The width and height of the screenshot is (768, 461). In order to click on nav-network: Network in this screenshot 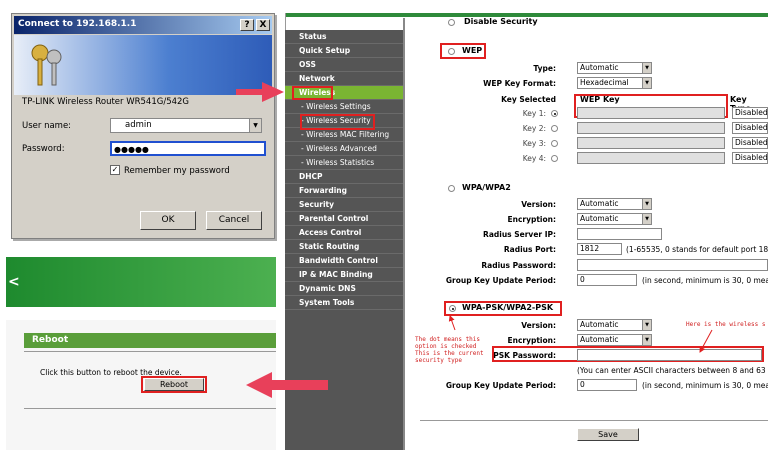, I will do `click(344, 79)`.